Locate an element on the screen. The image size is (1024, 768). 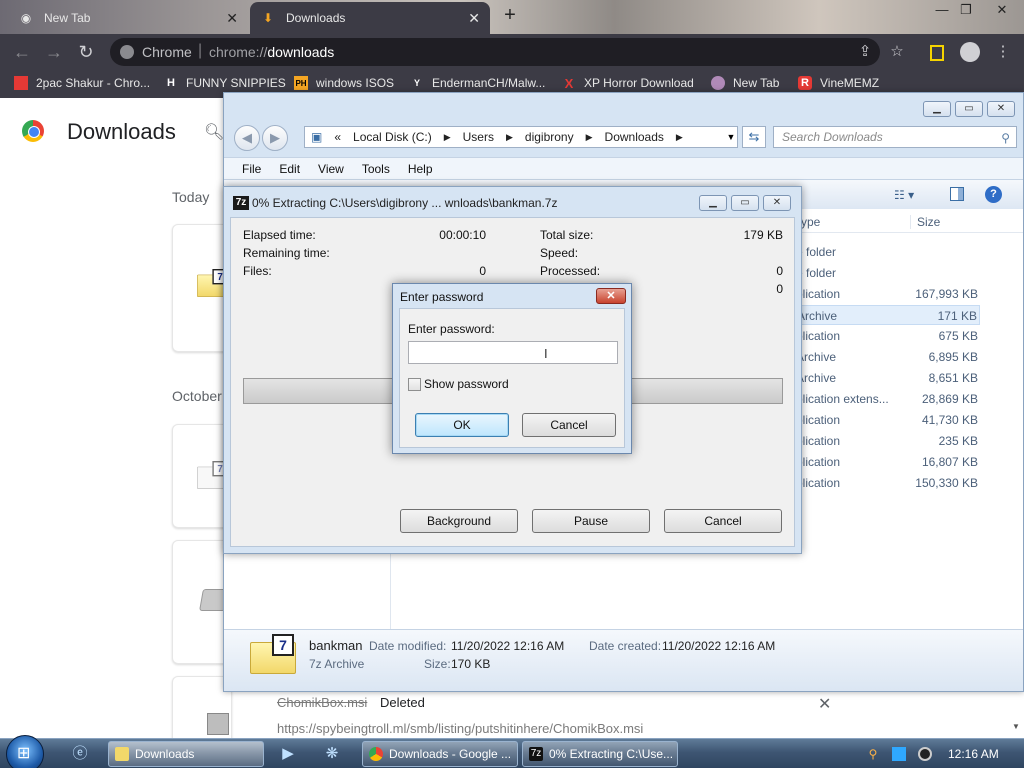
show-password-label: Show password is located at coordinates (466, 384).